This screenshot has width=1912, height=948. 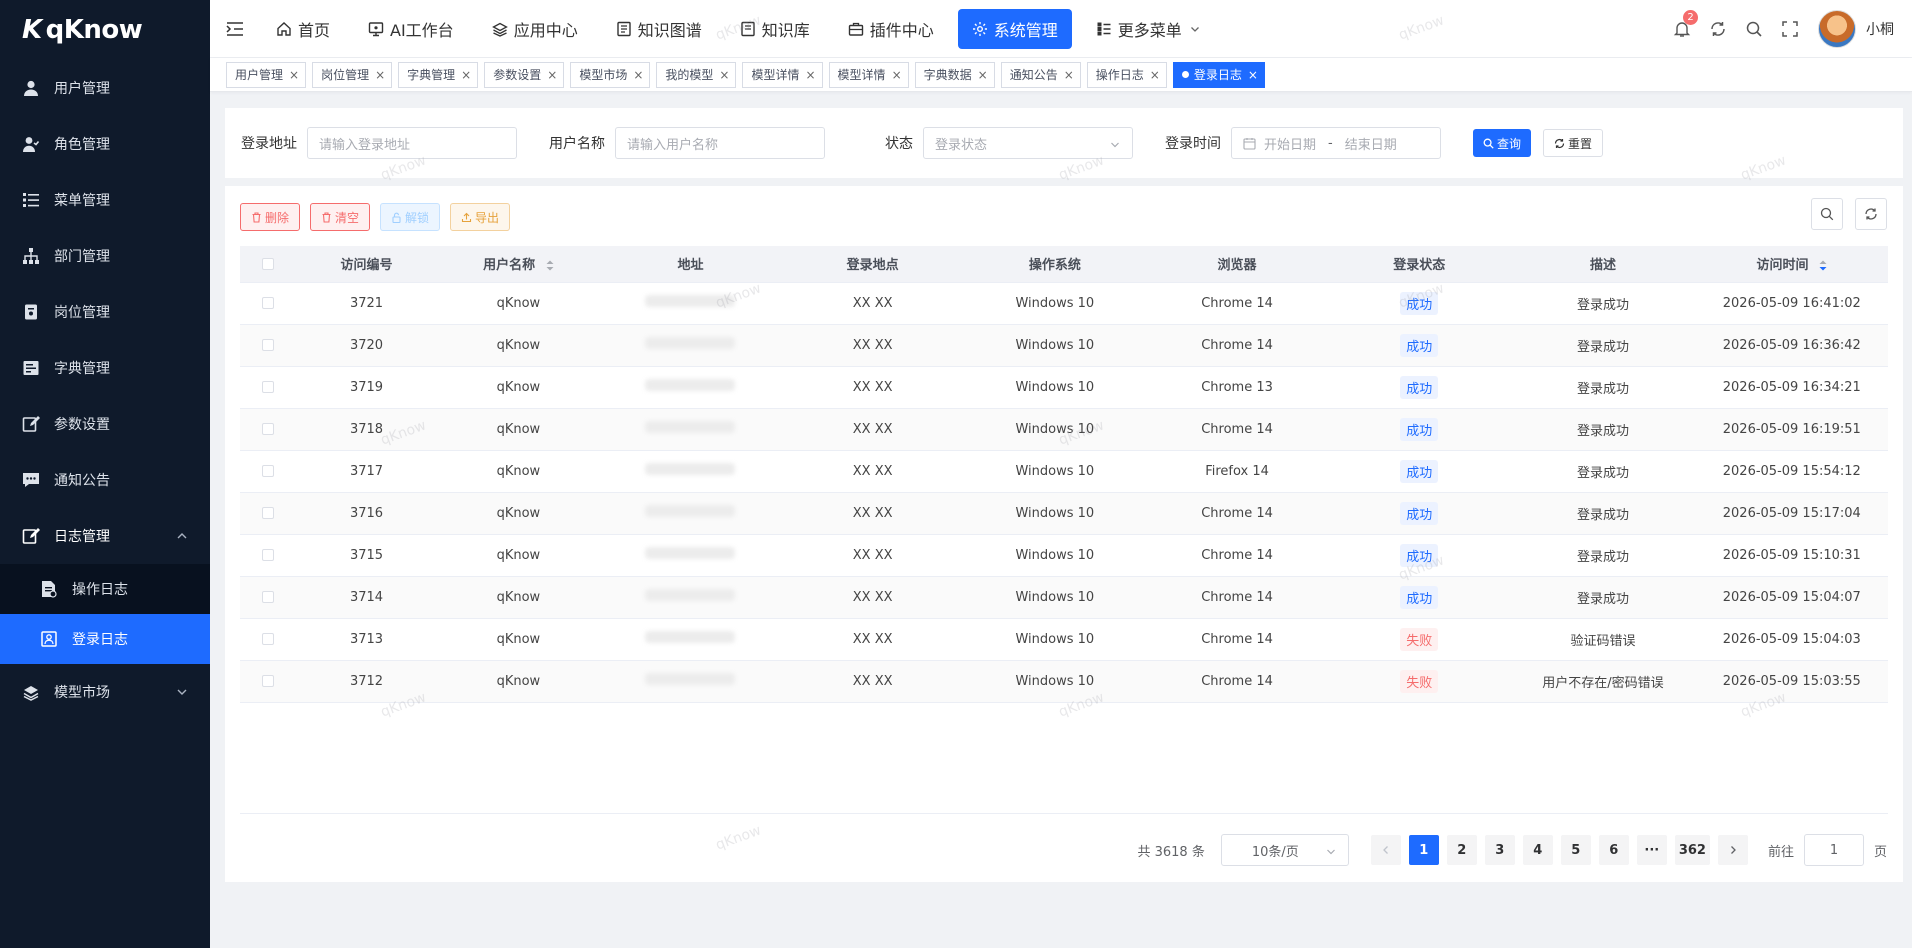 I want to click on page-button: 5, so click(x=1575, y=850).